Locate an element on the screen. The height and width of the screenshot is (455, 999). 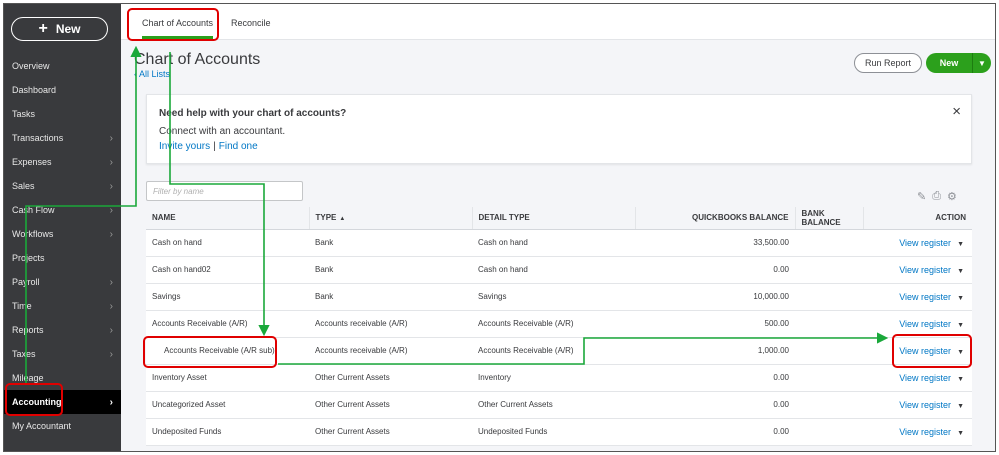
cell-name: Uncategorized Asset is located at coordinates (227, 405).